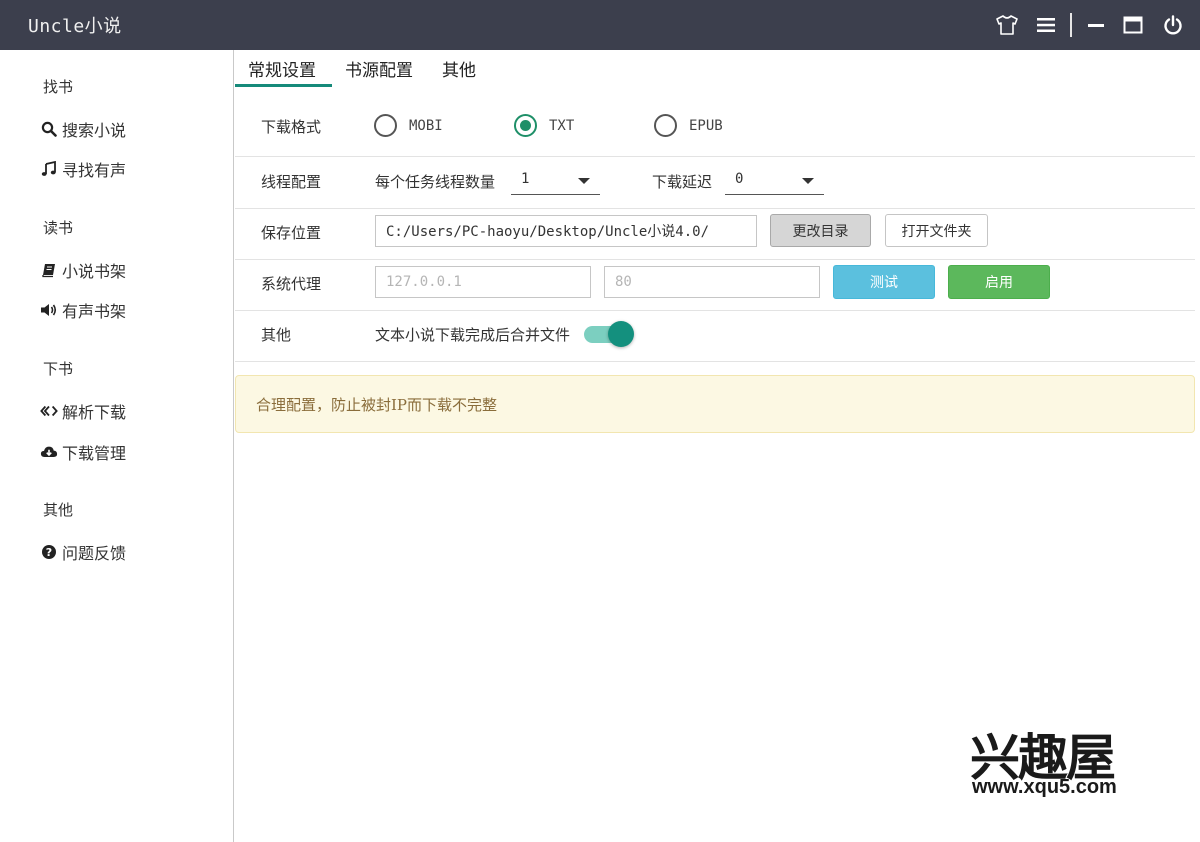 Image resolution: width=1200 pixels, height=842 pixels. I want to click on proxy-host-field, so click(483, 282).